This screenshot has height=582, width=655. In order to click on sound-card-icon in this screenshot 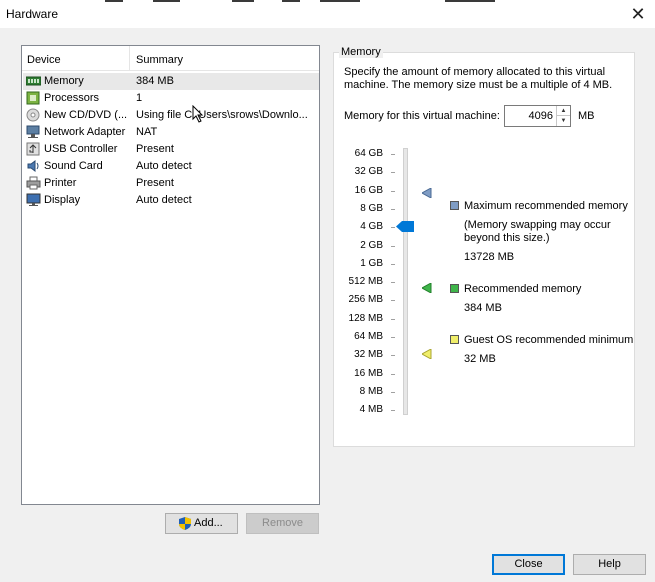, I will do `click(33, 166)`.